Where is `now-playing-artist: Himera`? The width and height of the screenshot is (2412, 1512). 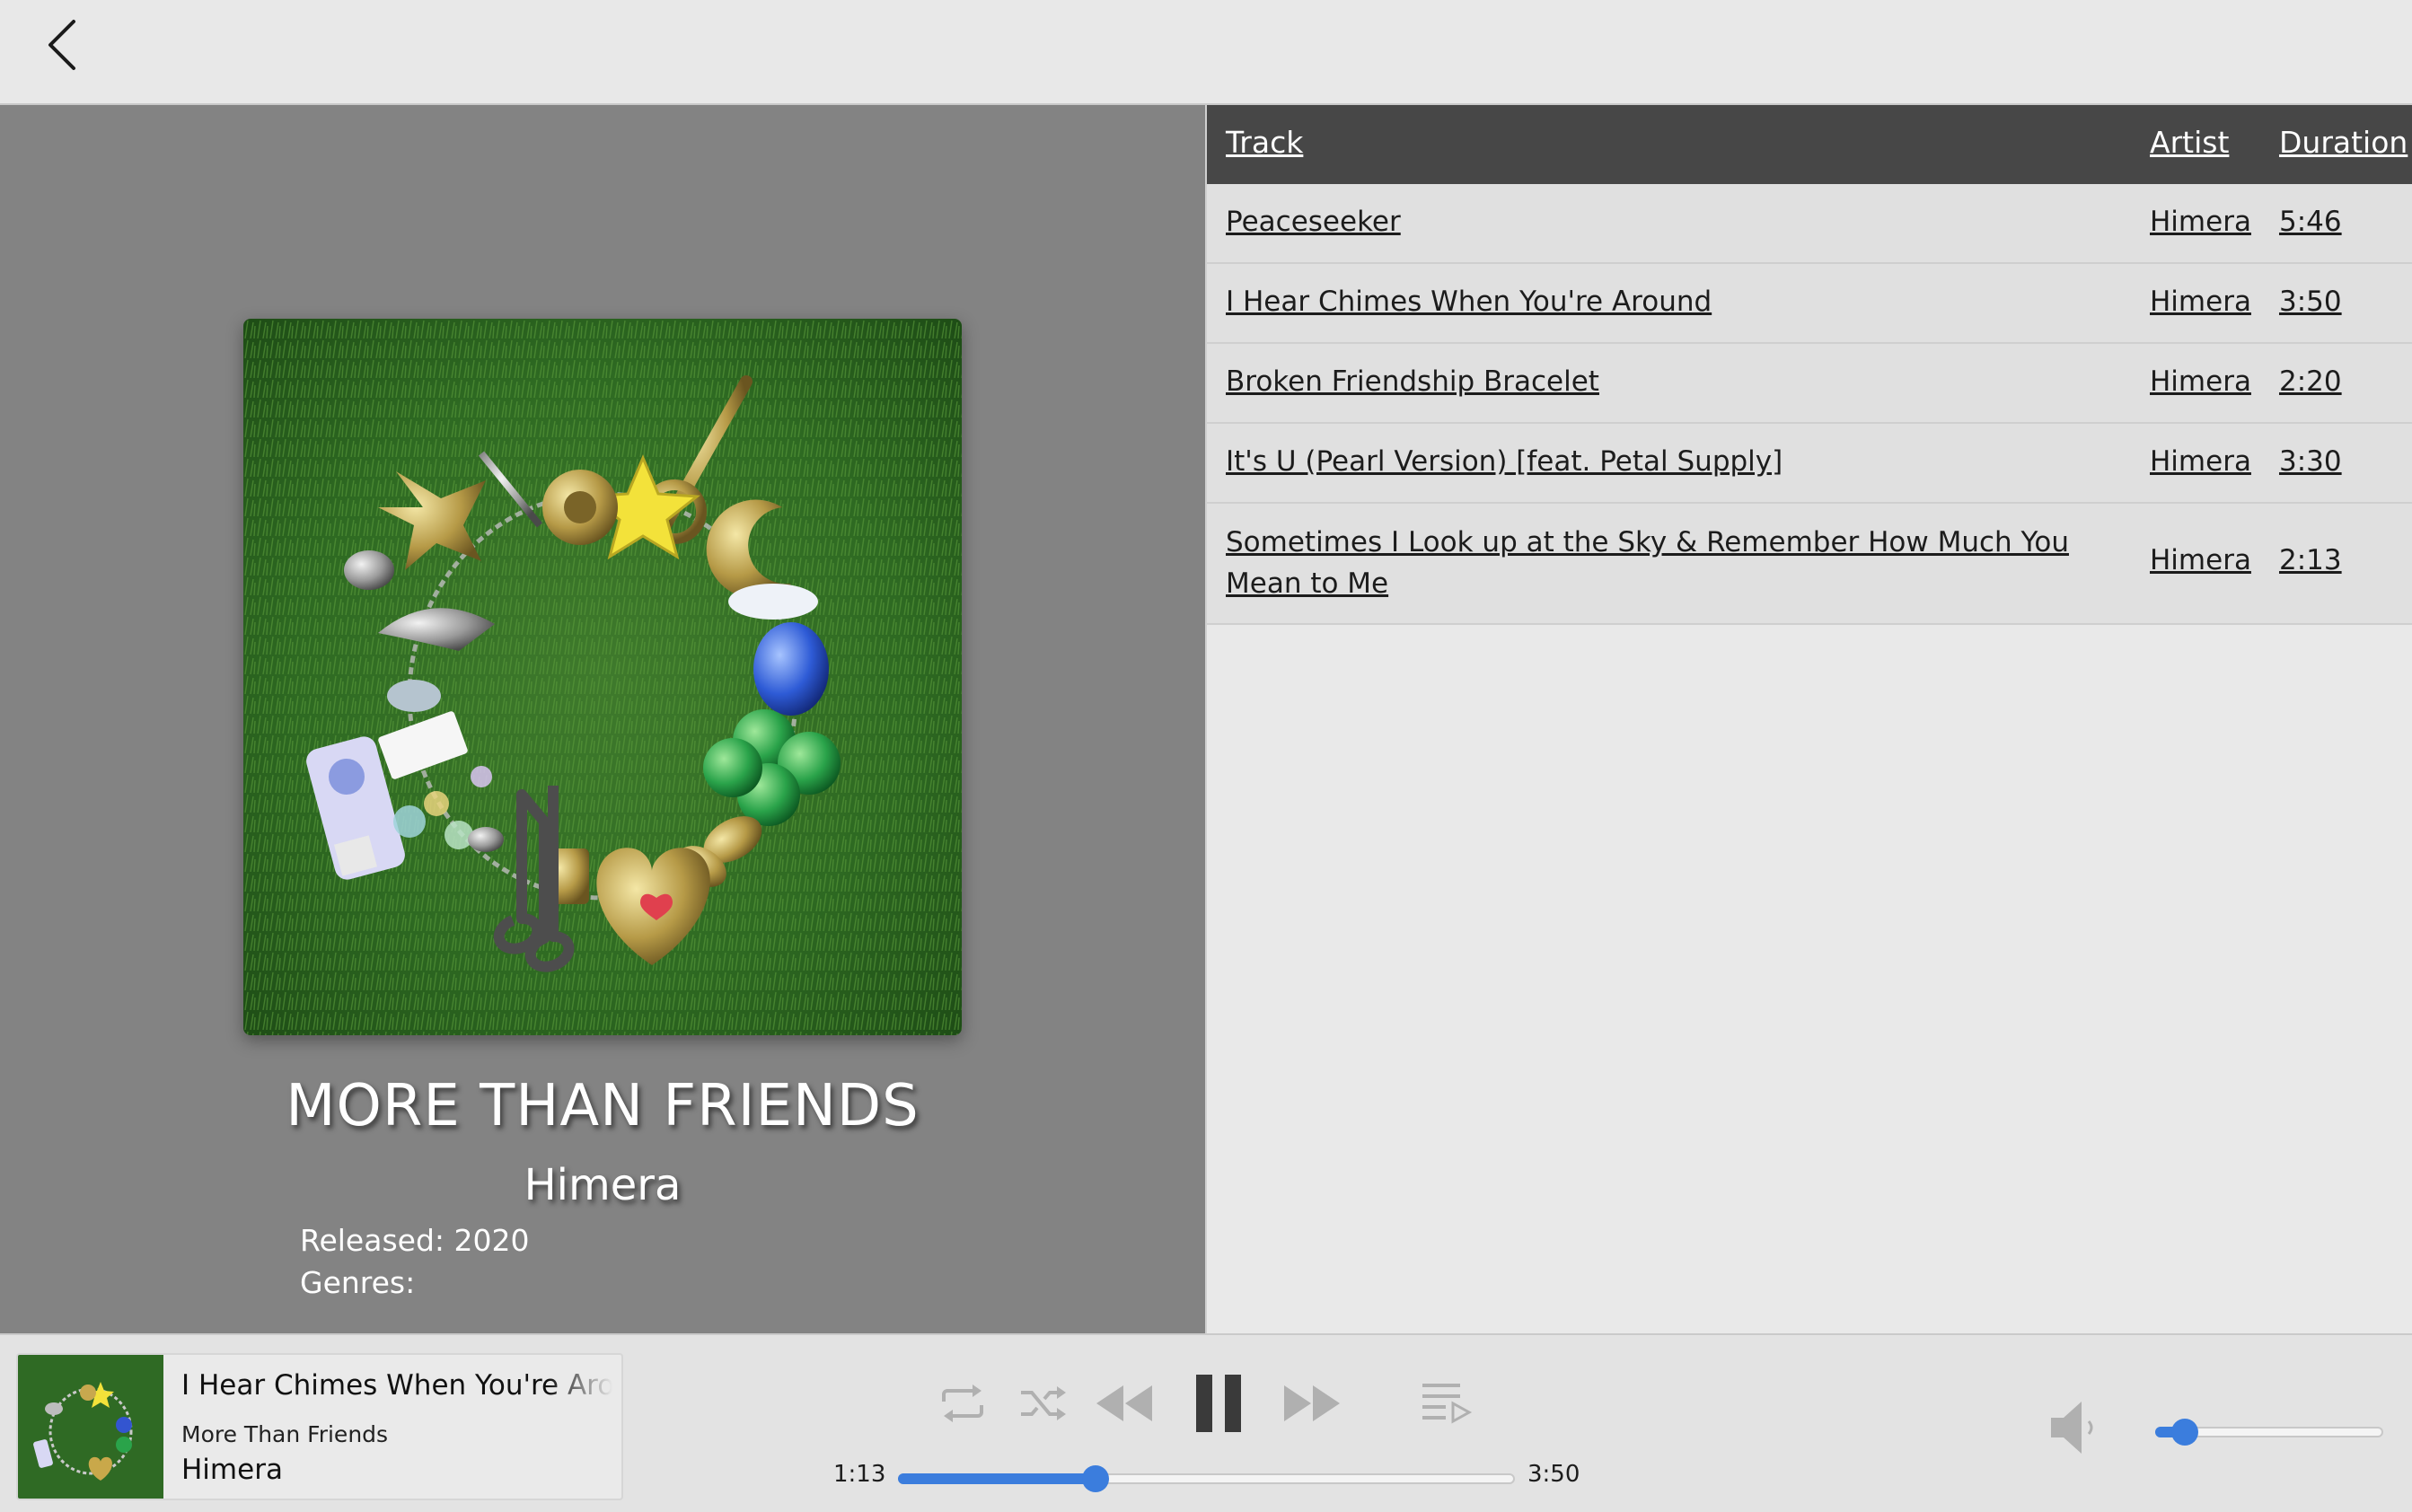 now-playing-artist: Himera is located at coordinates (232, 1470).